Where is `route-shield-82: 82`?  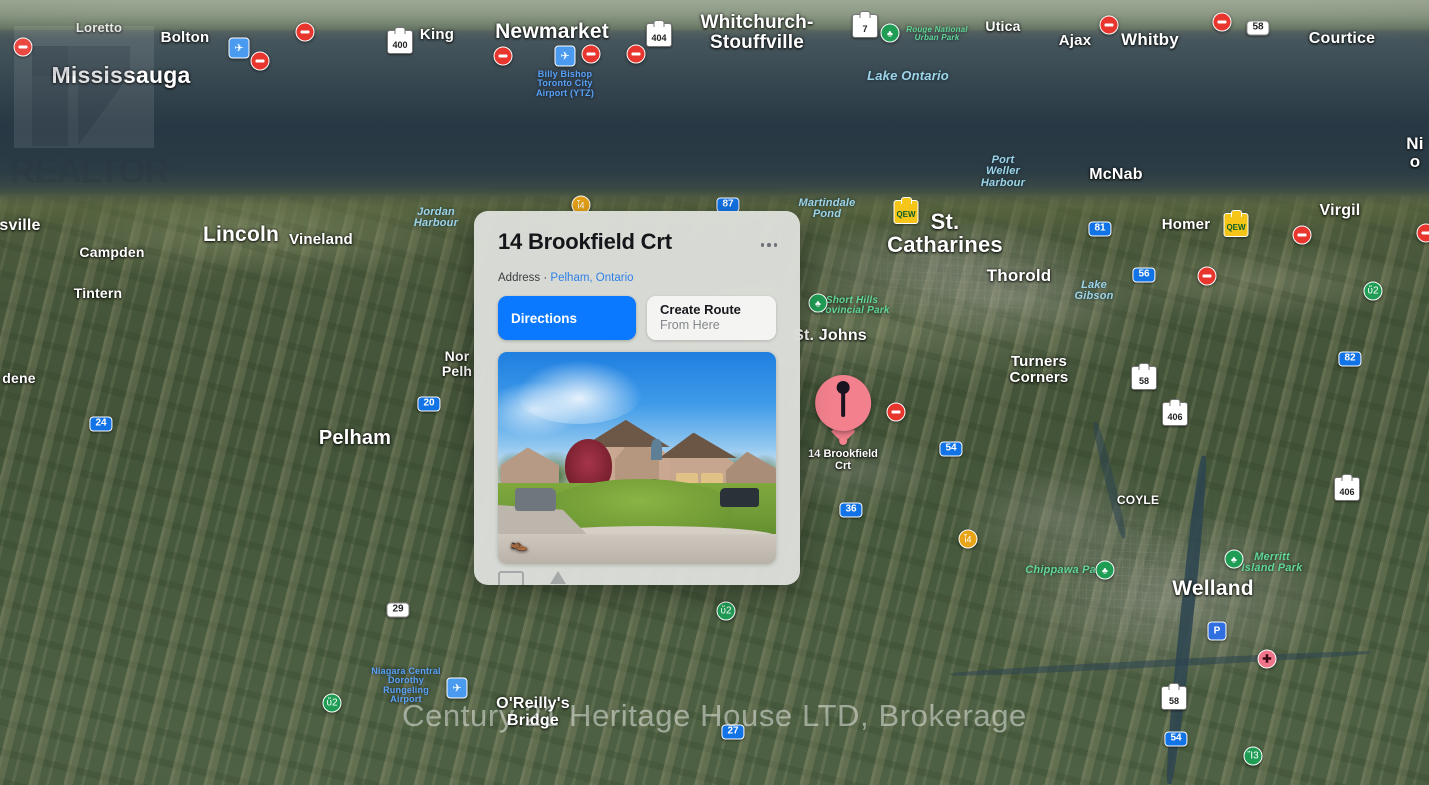 route-shield-82: 82 is located at coordinates (1350, 359).